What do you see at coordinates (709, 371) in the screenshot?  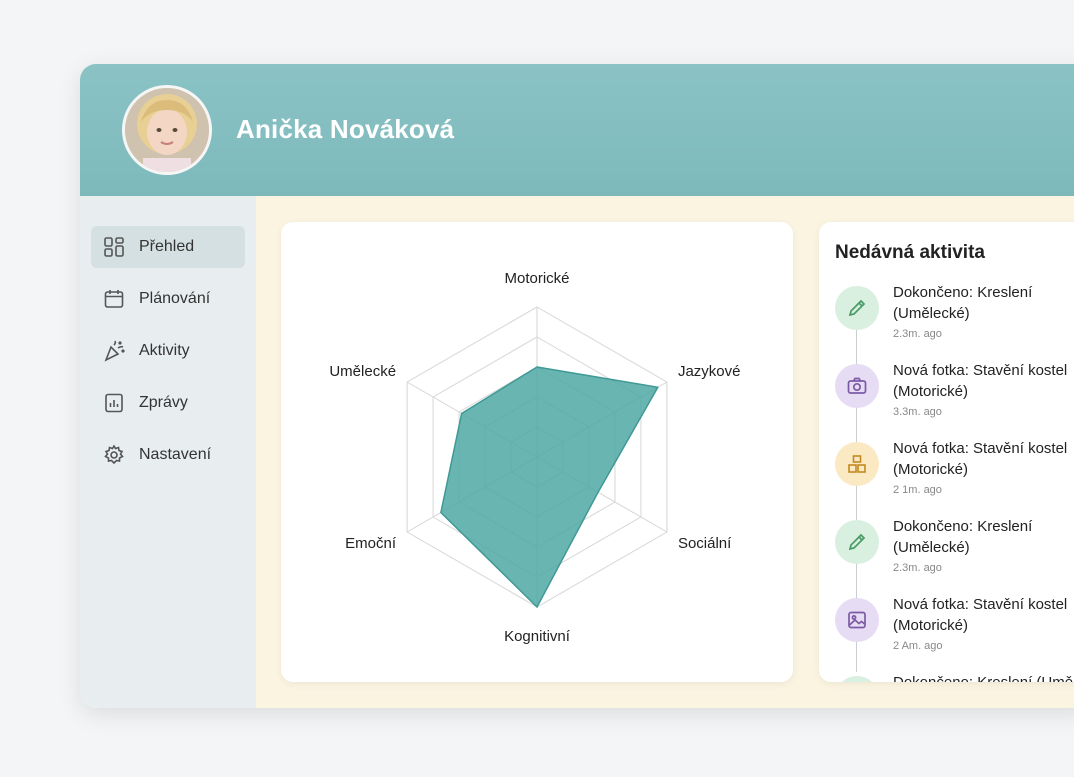 I see `radar-axis-label: Jazykové` at bounding box center [709, 371].